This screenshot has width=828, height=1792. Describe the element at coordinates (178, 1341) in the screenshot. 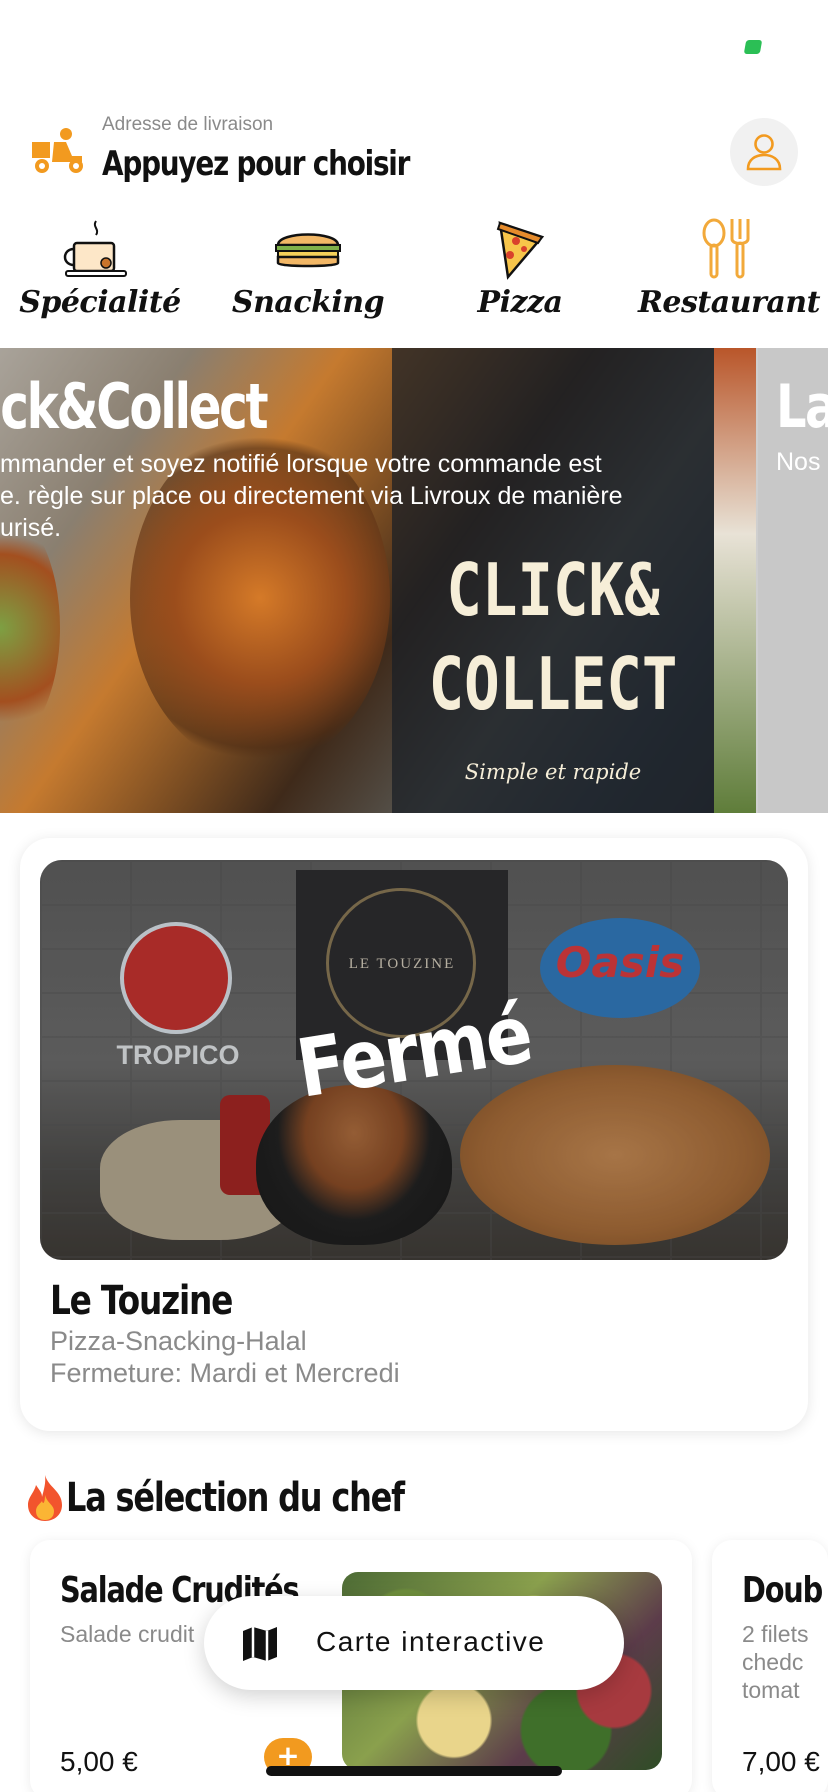

I see `restaurant-tags: Pizza-Snacking-Halal` at that location.